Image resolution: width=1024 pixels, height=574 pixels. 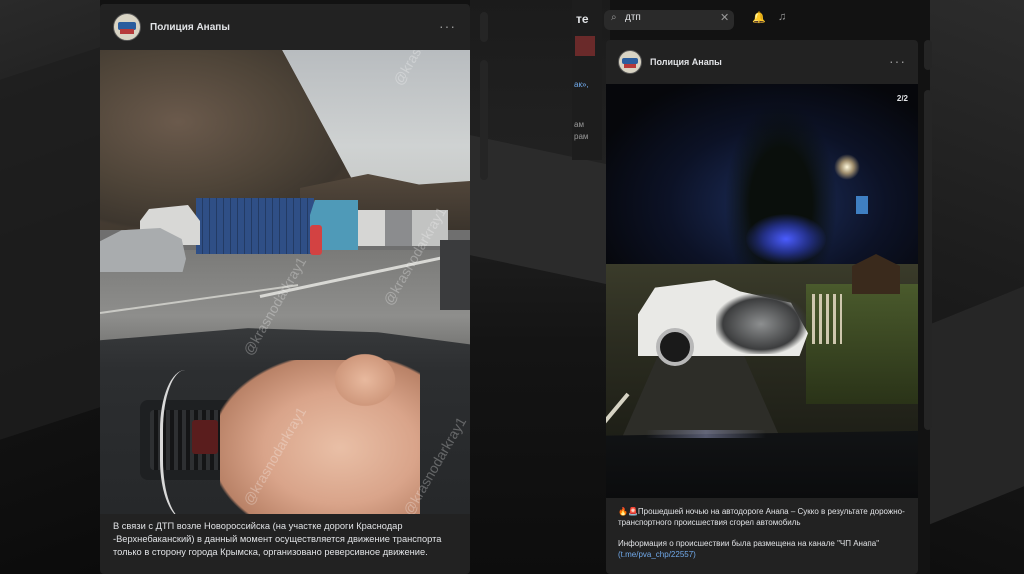 I want to click on photo-dashboard-reflection, so click(x=706, y=434).